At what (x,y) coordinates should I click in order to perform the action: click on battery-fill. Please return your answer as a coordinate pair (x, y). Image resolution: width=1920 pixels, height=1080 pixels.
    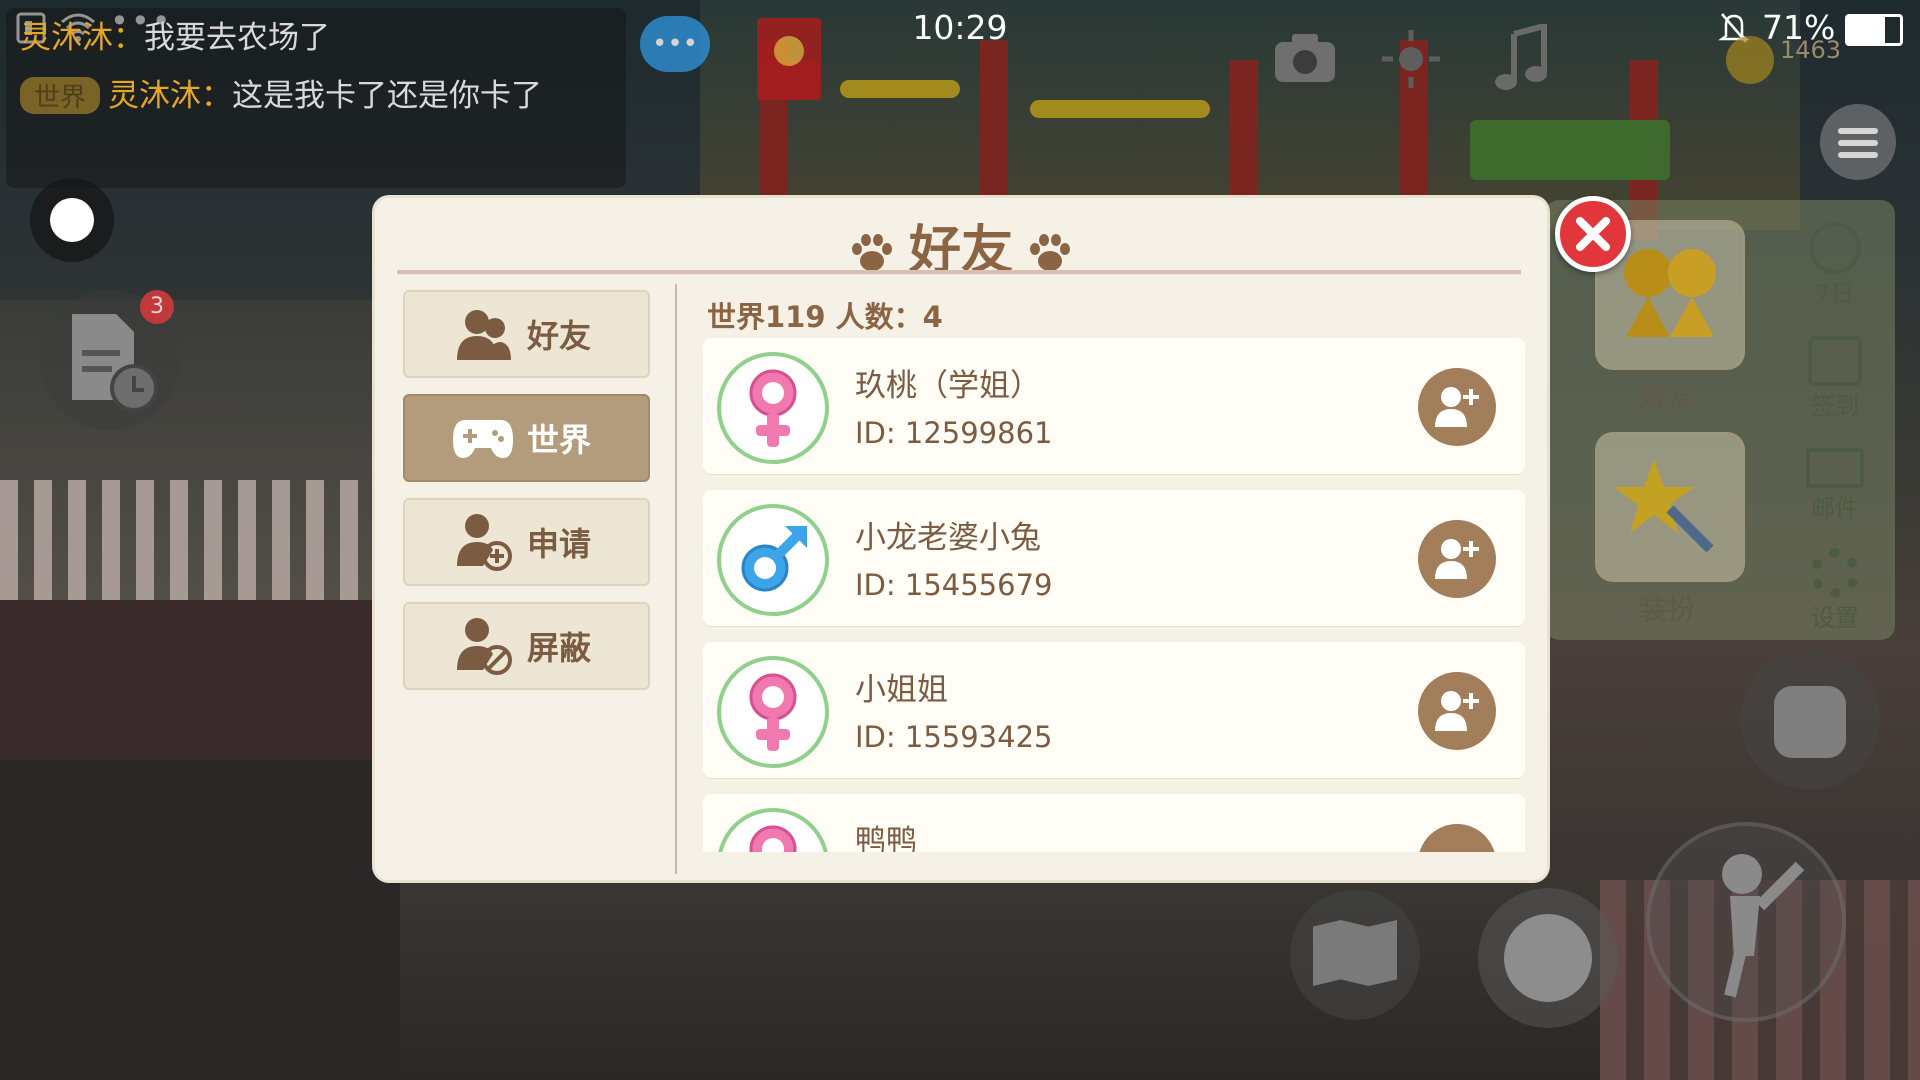
    Looking at the image, I should click on (1866, 30).